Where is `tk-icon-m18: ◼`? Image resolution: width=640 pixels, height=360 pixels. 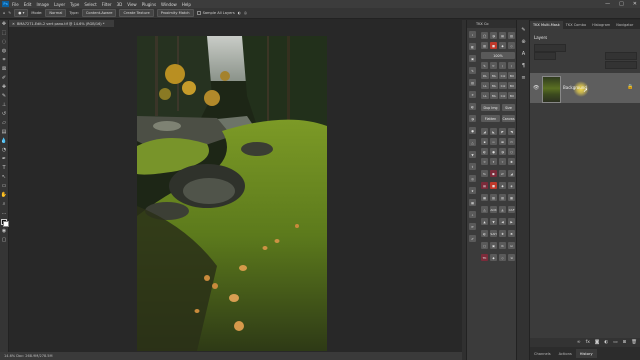 tk-icon-m18: ◼ is located at coordinates (493, 173).